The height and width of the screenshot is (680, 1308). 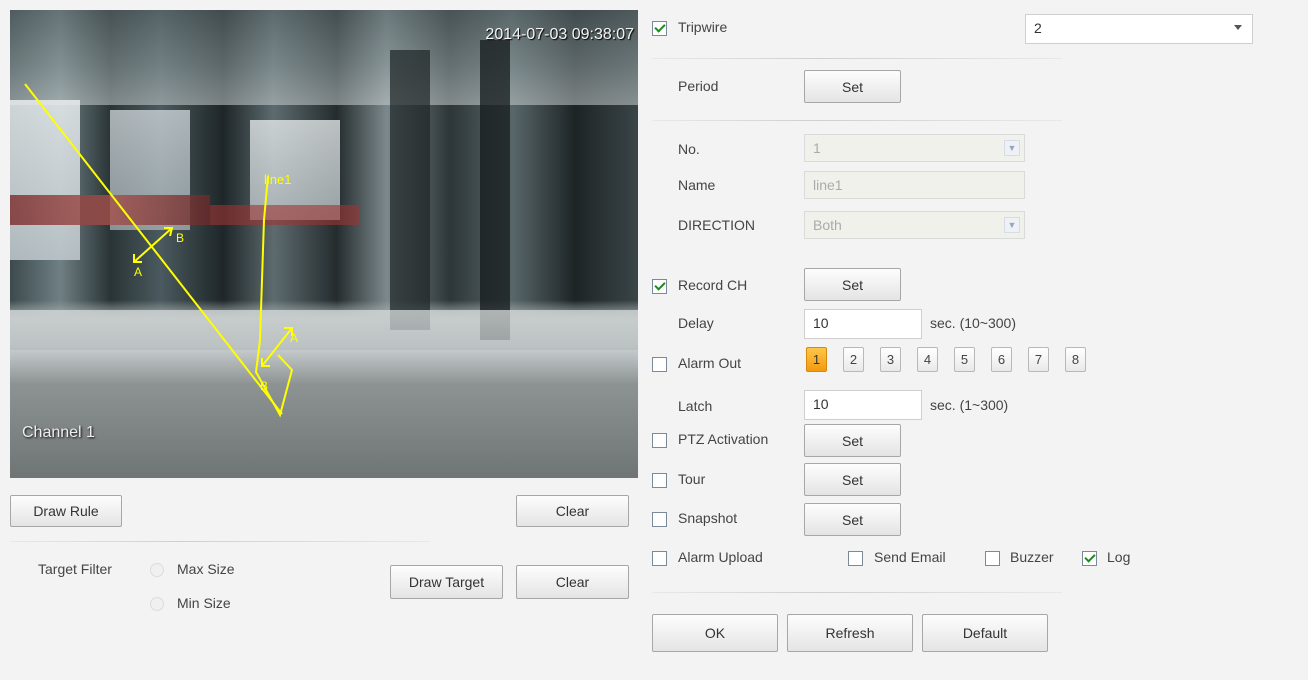 What do you see at coordinates (853, 359) in the screenshot?
I see `alarm-output-2: 2` at bounding box center [853, 359].